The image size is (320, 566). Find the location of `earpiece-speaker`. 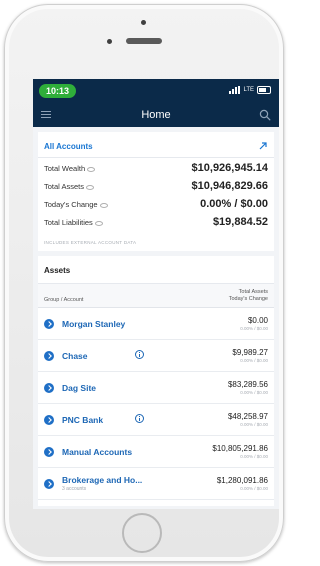

earpiece-speaker is located at coordinates (144, 41).